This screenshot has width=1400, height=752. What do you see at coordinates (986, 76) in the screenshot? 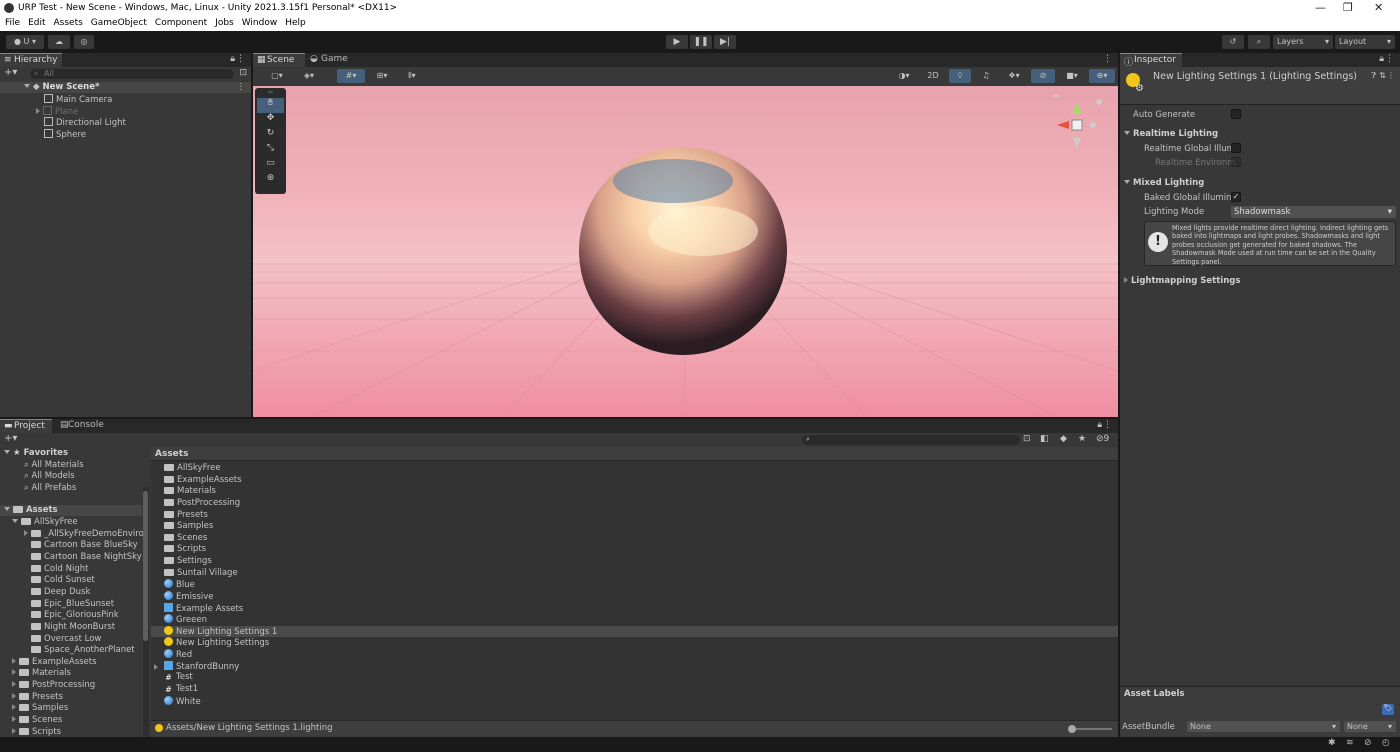
I see `audio-toggle-icon: ♫` at bounding box center [986, 76].